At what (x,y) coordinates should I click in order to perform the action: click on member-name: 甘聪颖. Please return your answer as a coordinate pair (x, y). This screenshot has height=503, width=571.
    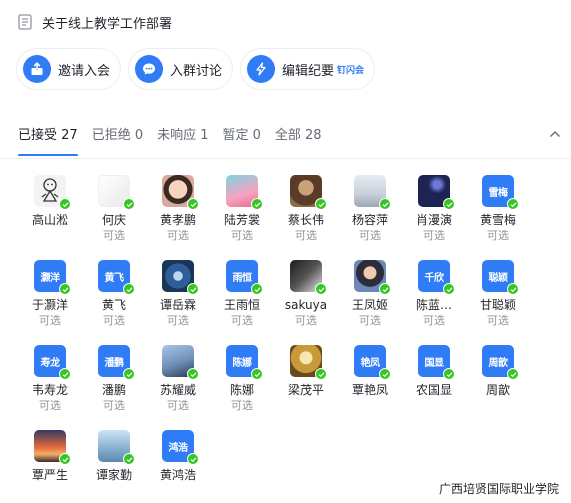
    Looking at the image, I should click on (497, 305).